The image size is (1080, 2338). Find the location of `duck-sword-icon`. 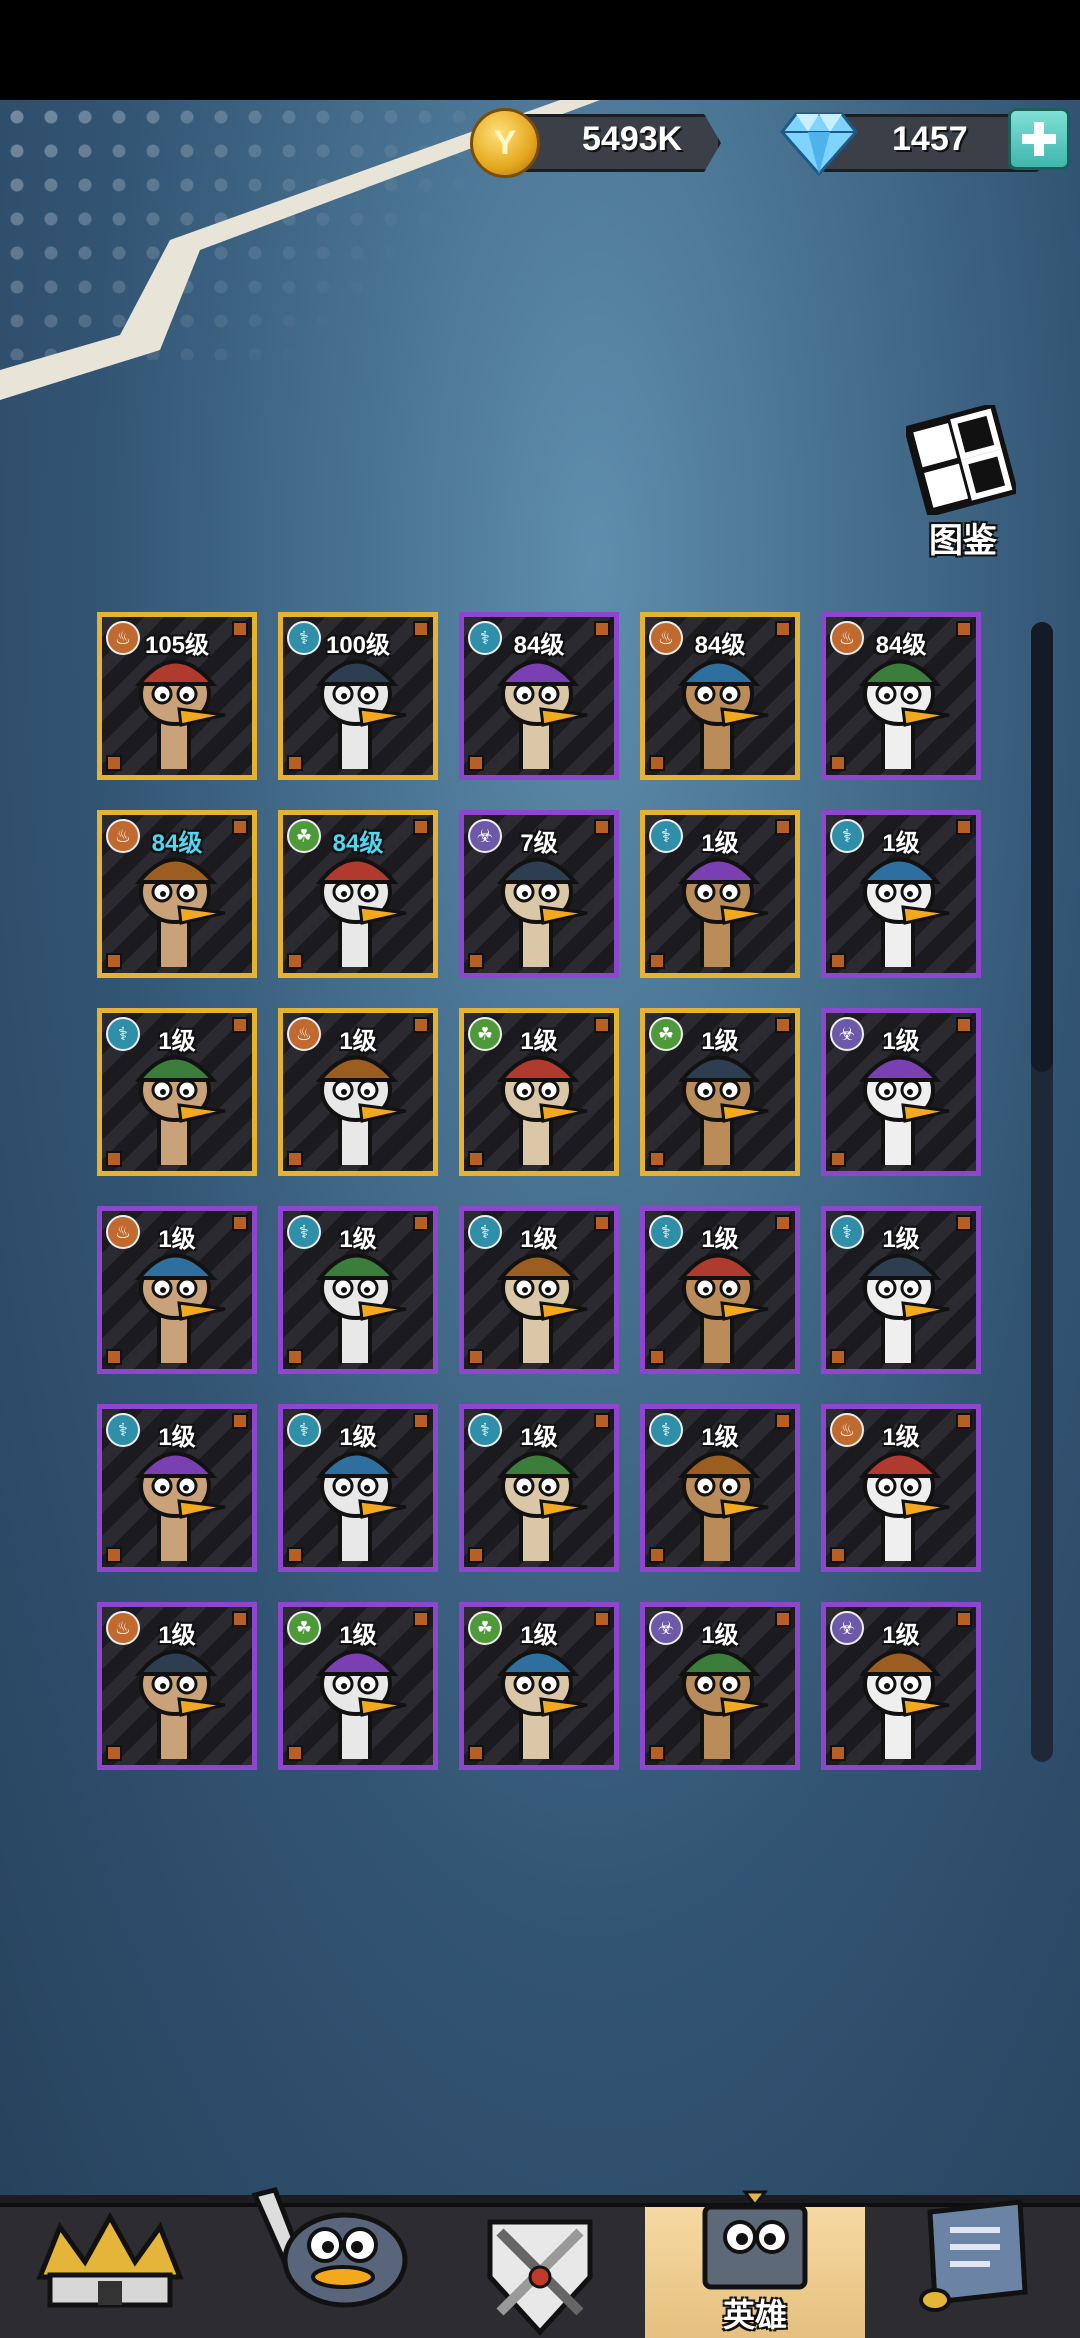

duck-sword-icon is located at coordinates (329, 2247).